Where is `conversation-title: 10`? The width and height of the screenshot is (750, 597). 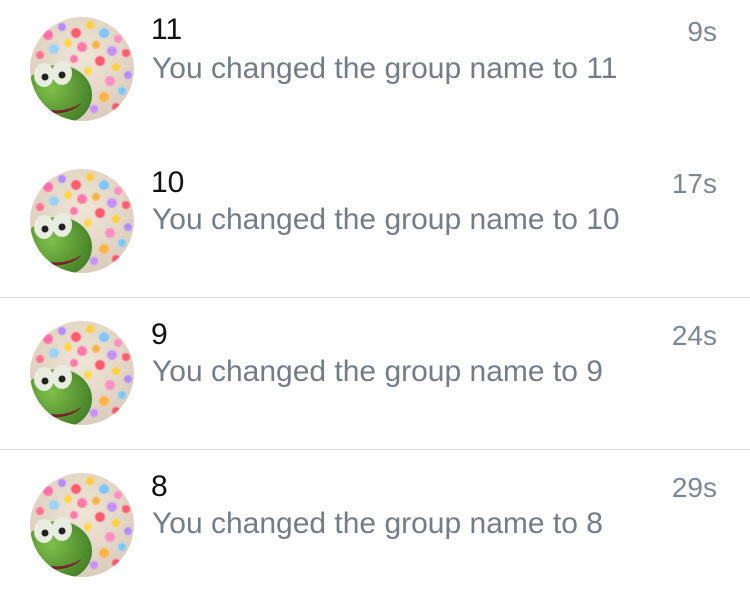
conversation-title: 10 is located at coordinates (168, 182).